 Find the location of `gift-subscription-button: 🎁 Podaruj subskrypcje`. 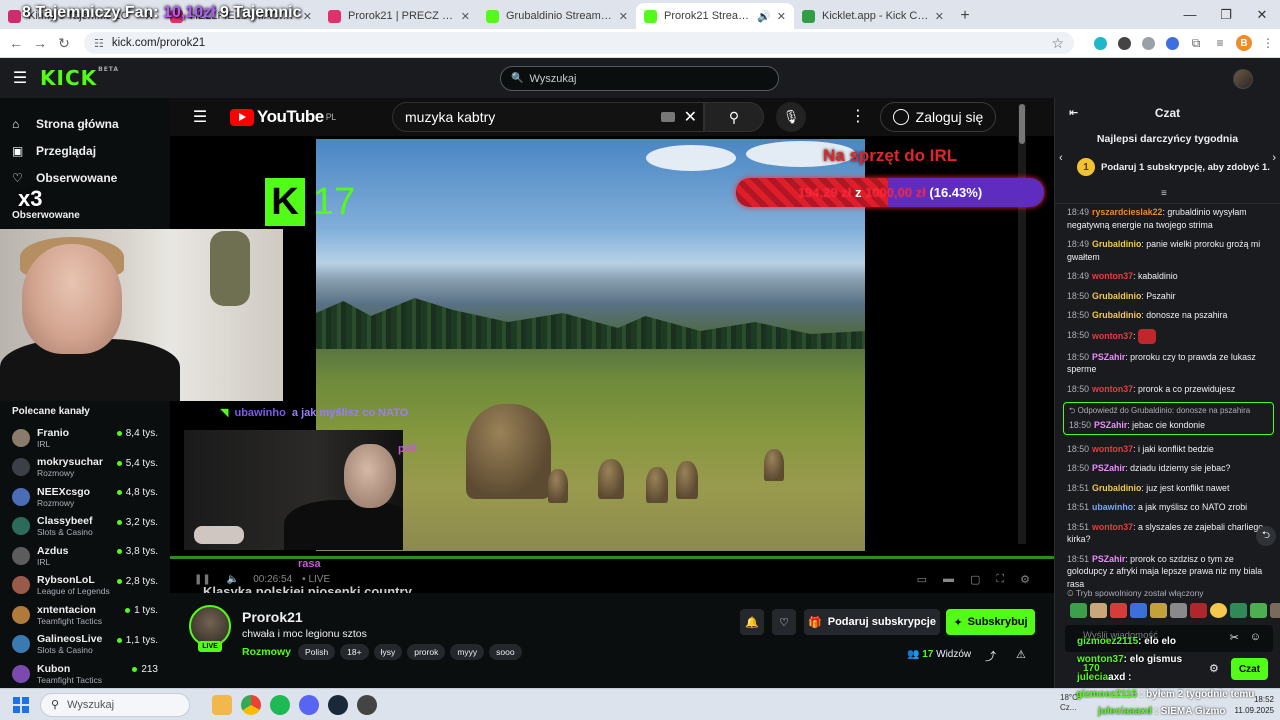

gift-subscription-button: 🎁 Podaruj subskrypcje is located at coordinates (872, 622).